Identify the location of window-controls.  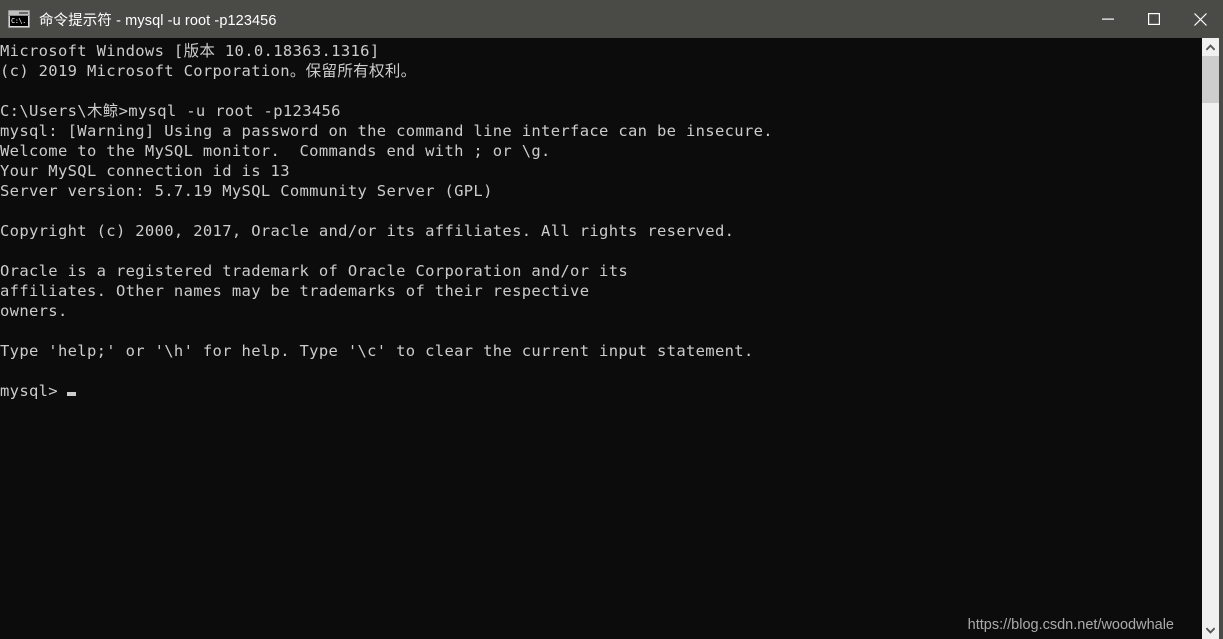
(1154, 19).